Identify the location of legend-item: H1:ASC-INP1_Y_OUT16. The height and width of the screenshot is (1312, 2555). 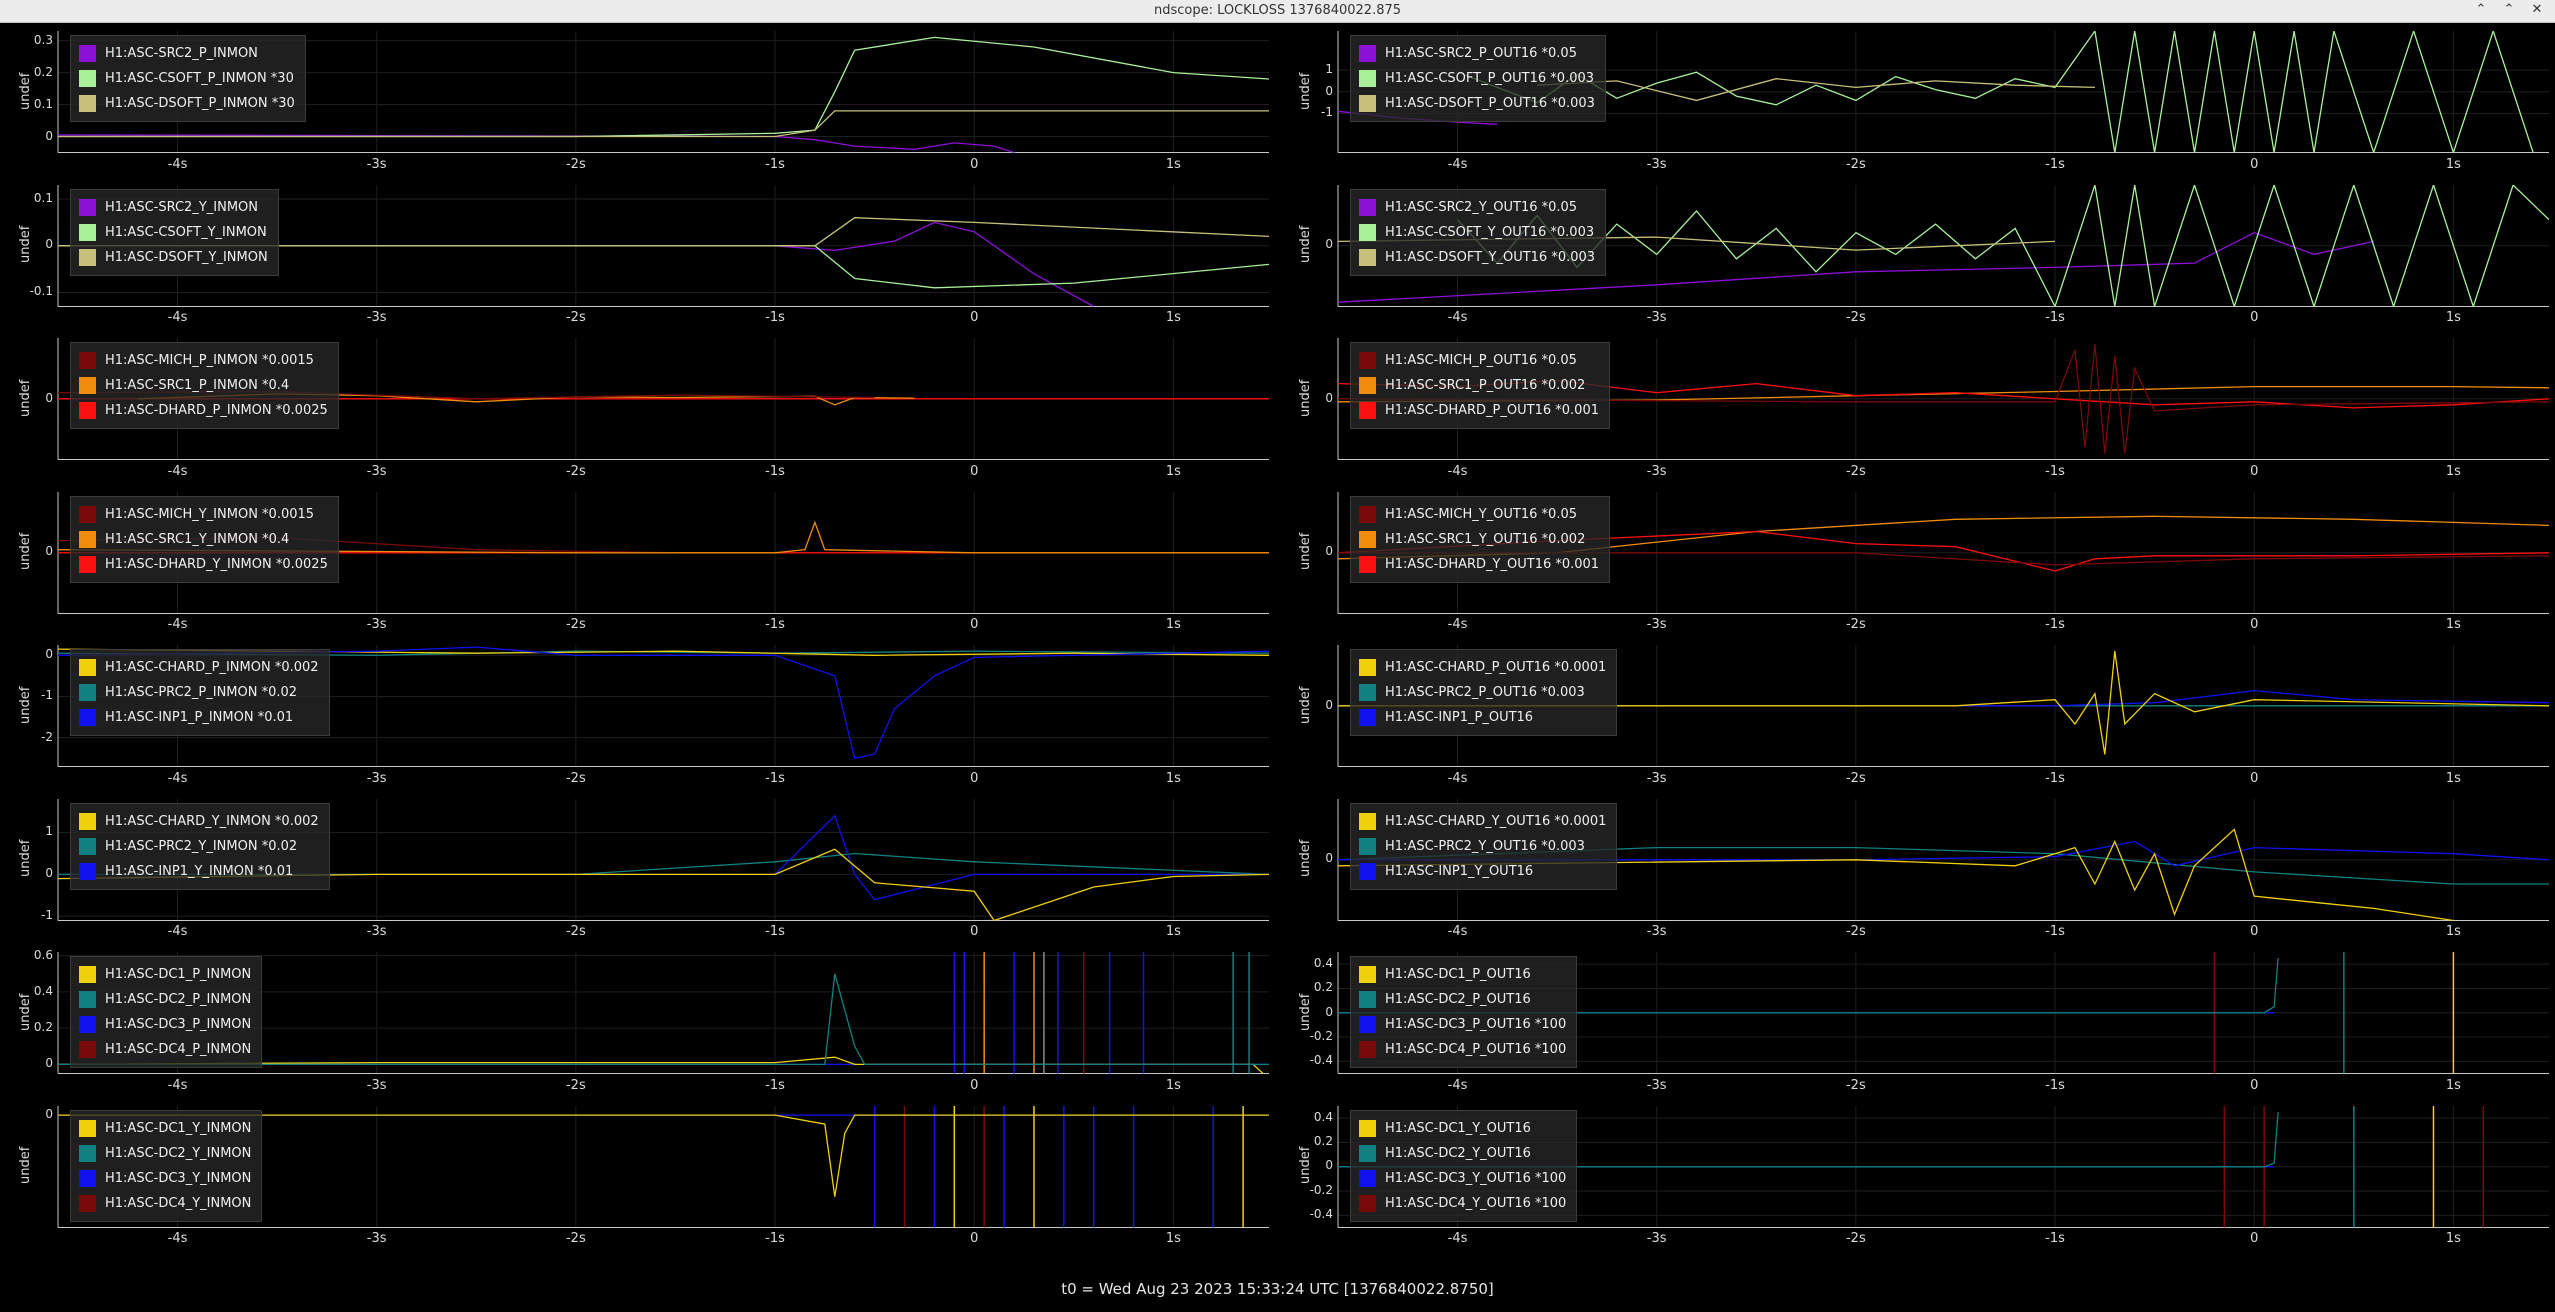
(1482, 871).